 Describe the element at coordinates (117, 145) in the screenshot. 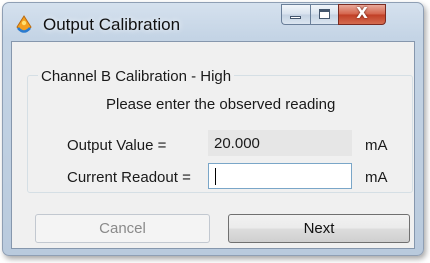

I see `output-value-label: Output Value =` at that location.